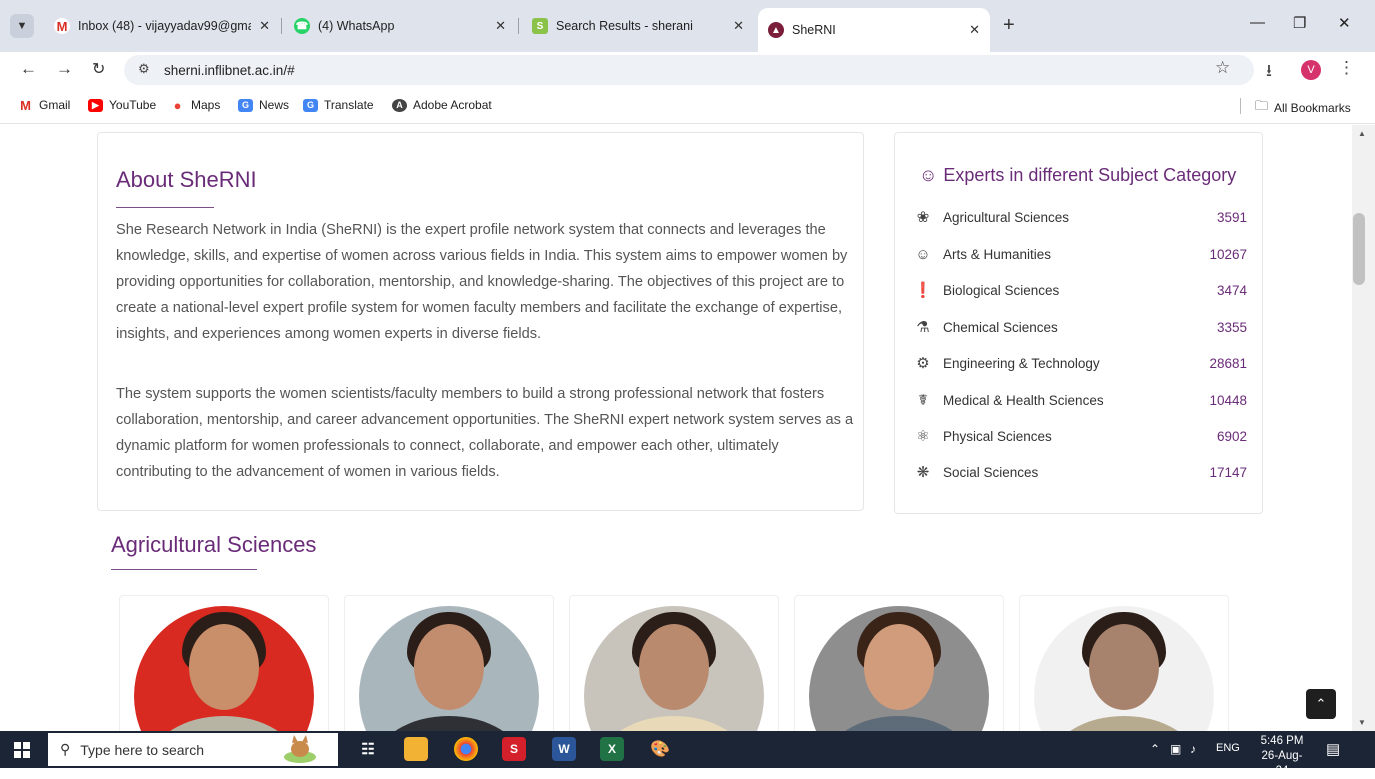 This screenshot has width=1375, height=779. Describe the element at coordinates (1362, 133) in the screenshot. I see `scroll-up-icon: ▲` at that location.